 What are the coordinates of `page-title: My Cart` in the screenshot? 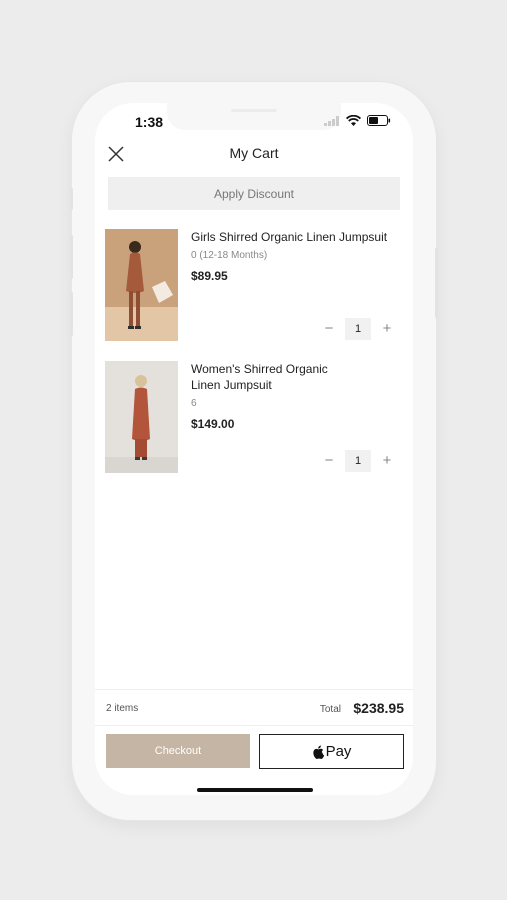 It's located at (254, 153).